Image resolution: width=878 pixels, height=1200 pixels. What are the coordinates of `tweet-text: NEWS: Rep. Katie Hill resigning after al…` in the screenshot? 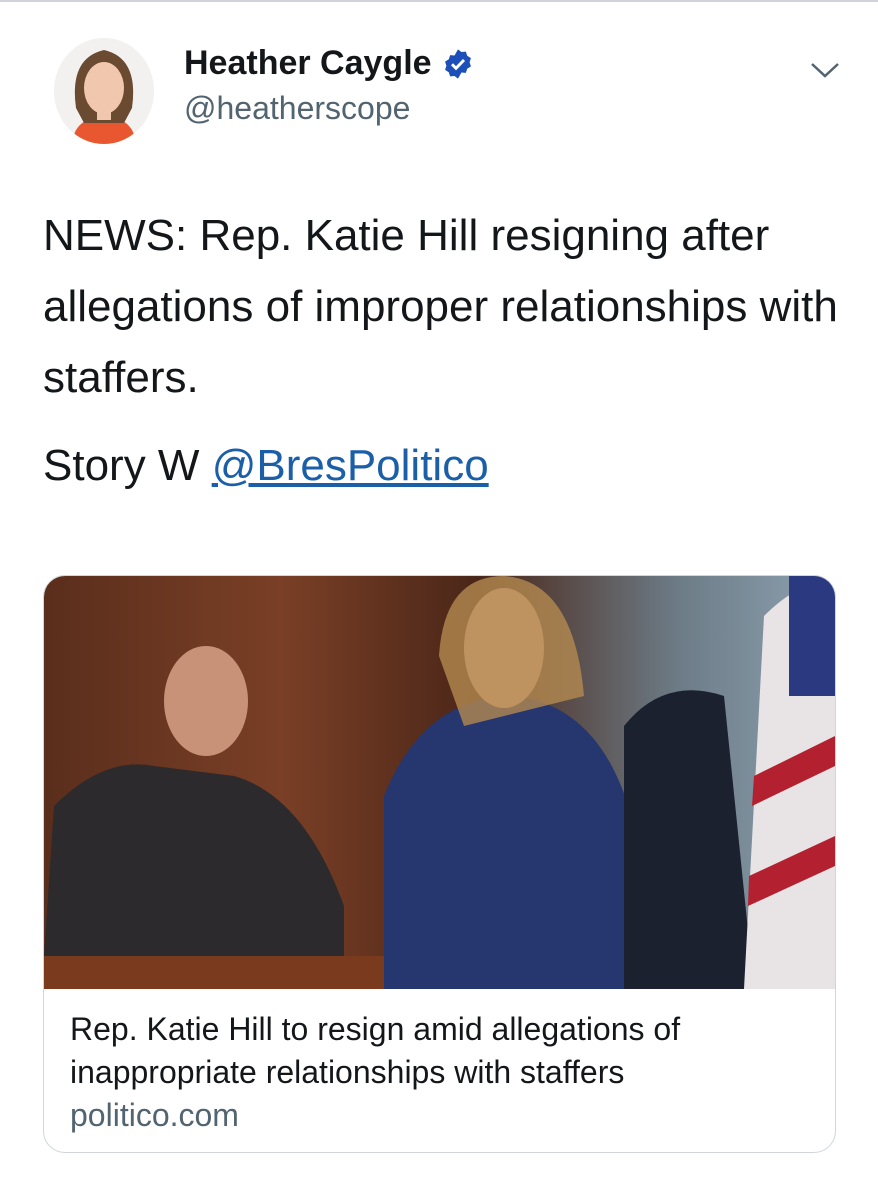 It's located at (440, 306).